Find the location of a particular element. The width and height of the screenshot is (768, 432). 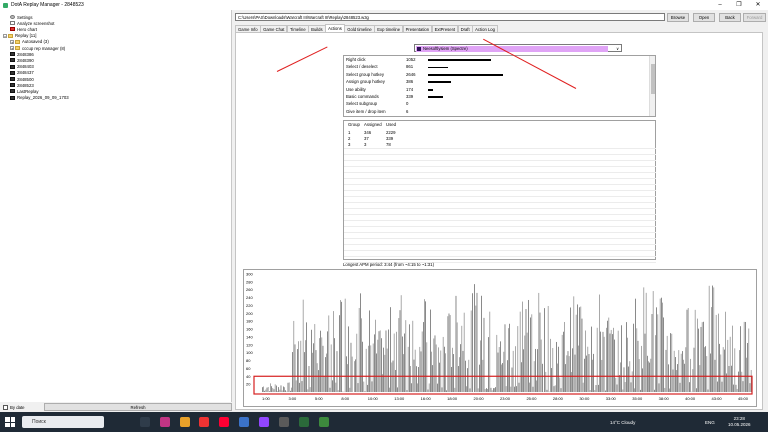

tree-item: 2848403 is located at coordinates (22, 67).